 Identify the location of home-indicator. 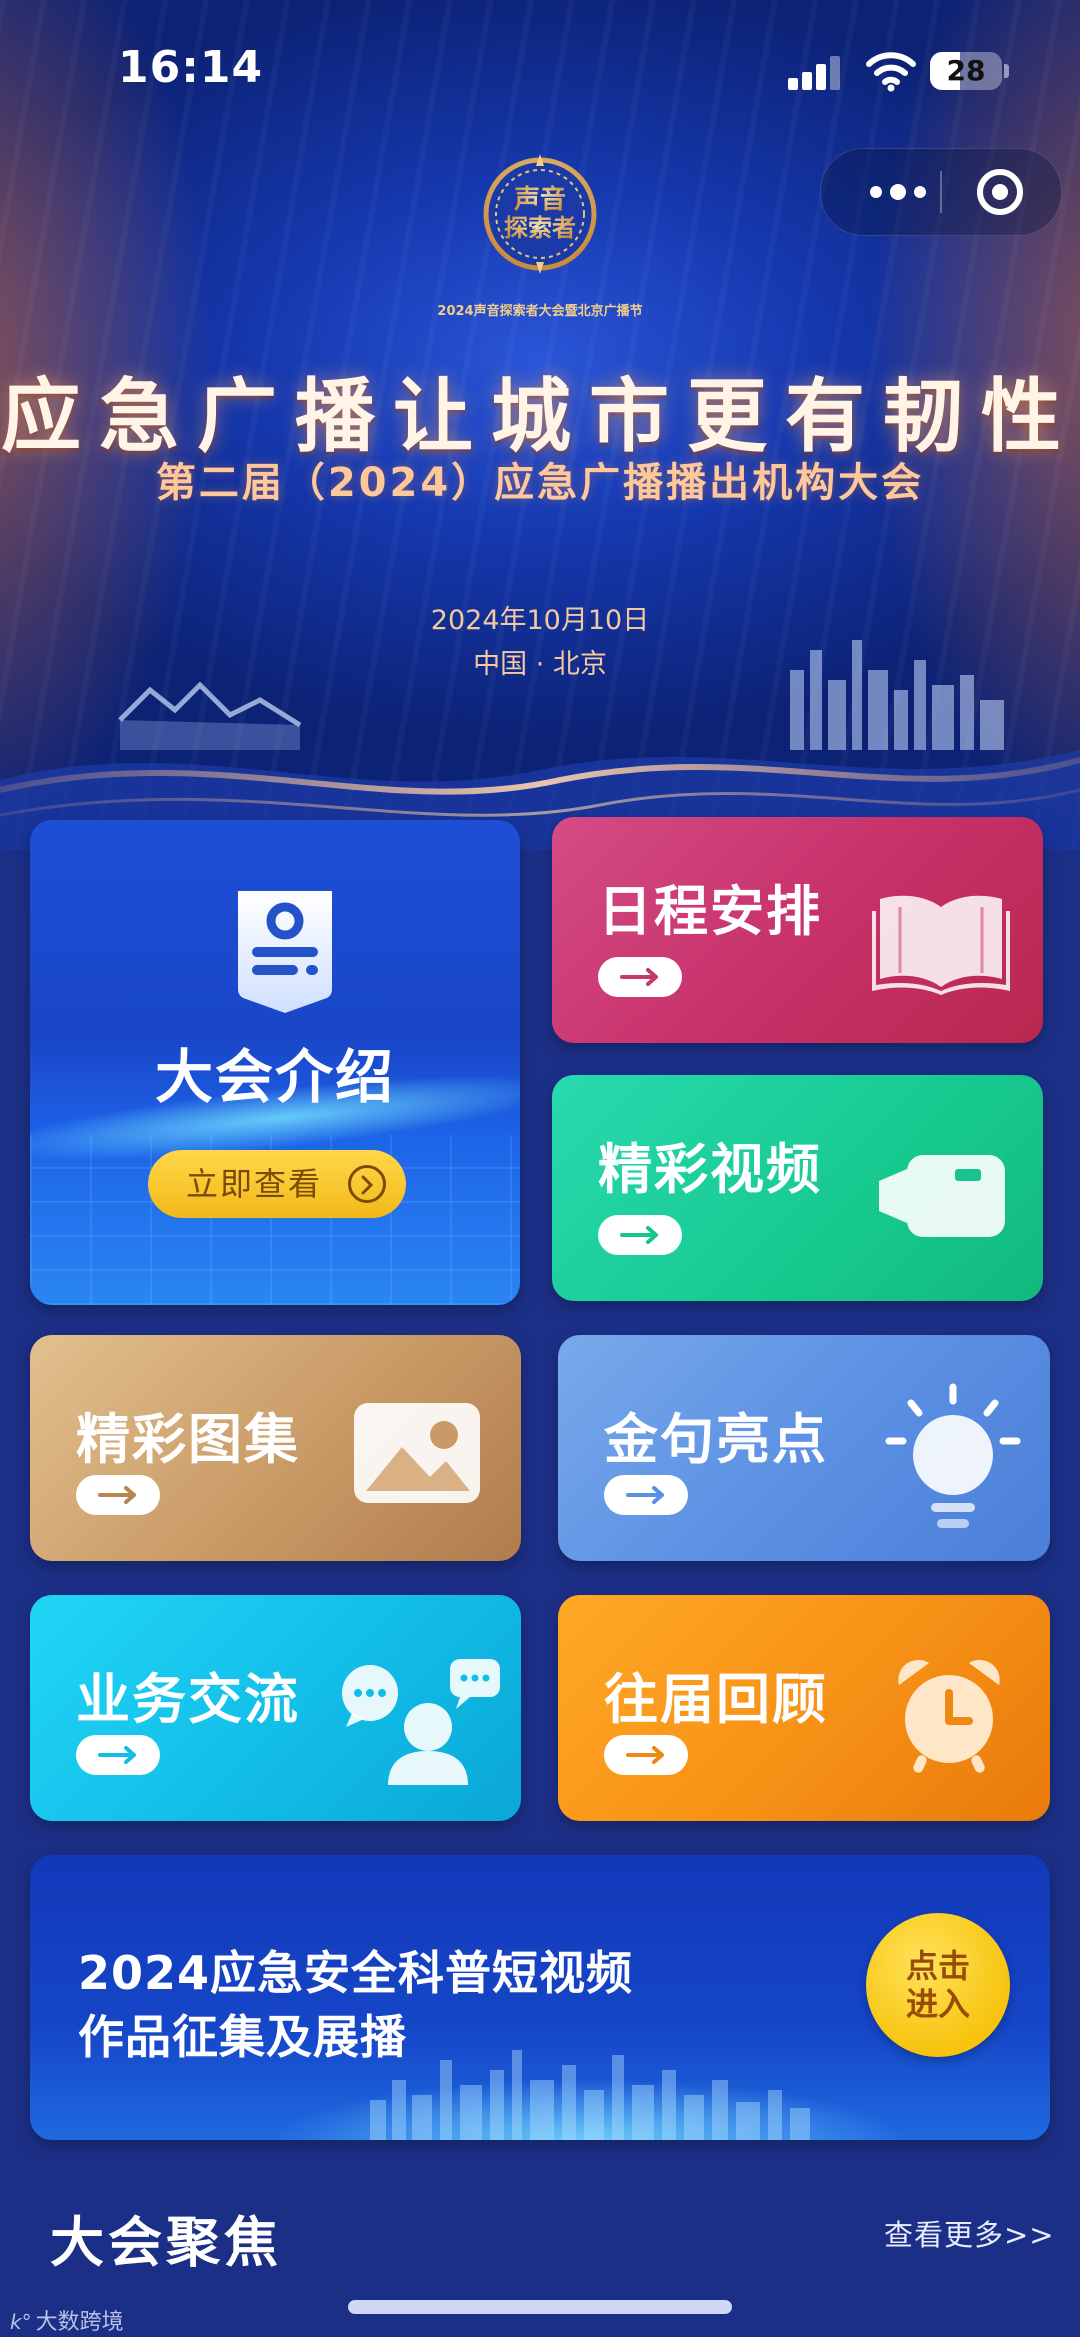
(540, 2307).